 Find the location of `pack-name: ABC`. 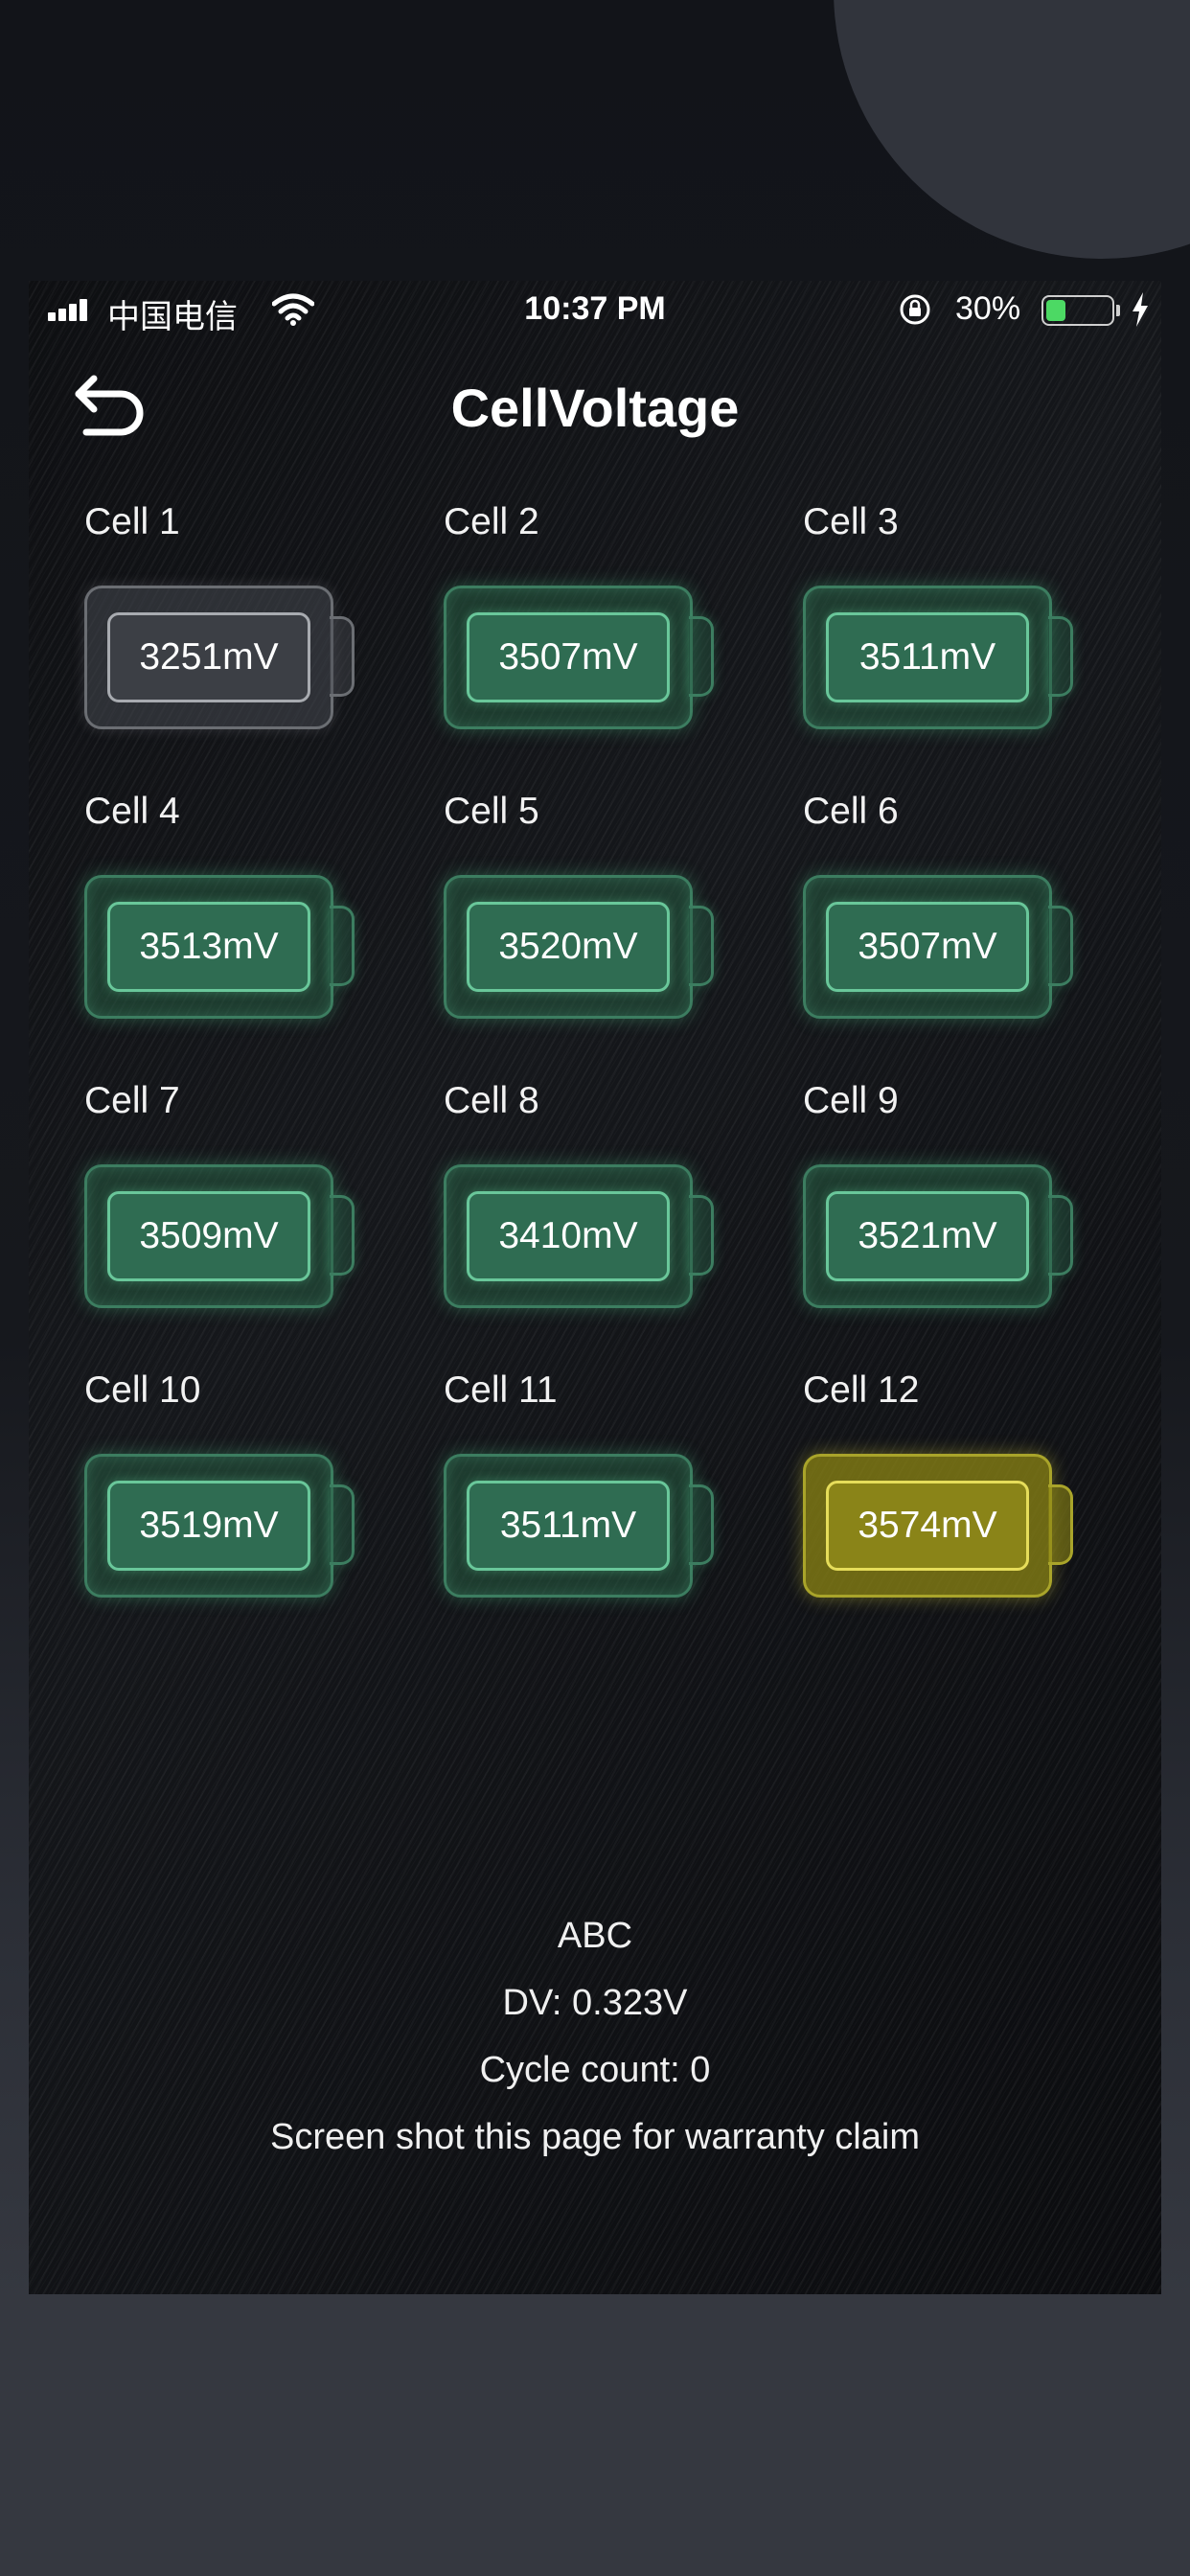

pack-name: ABC is located at coordinates (595, 1936).